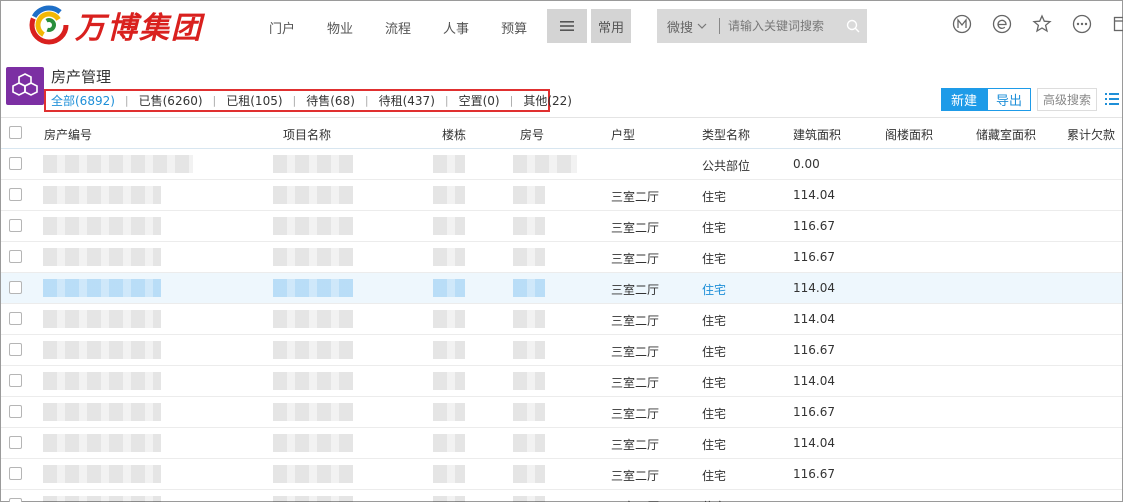 This screenshot has width=1123, height=502. What do you see at coordinates (282, 27) in the screenshot?
I see `nav-item-portal: 门户` at bounding box center [282, 27].